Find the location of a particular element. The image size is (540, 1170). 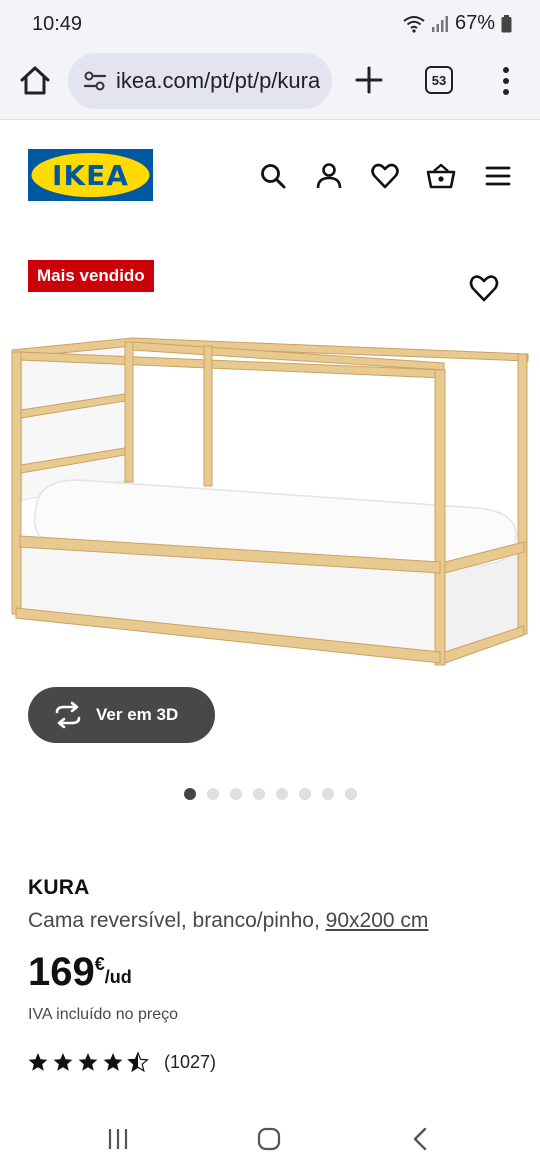

more-vert-icon is located at coordinates (506, 81).